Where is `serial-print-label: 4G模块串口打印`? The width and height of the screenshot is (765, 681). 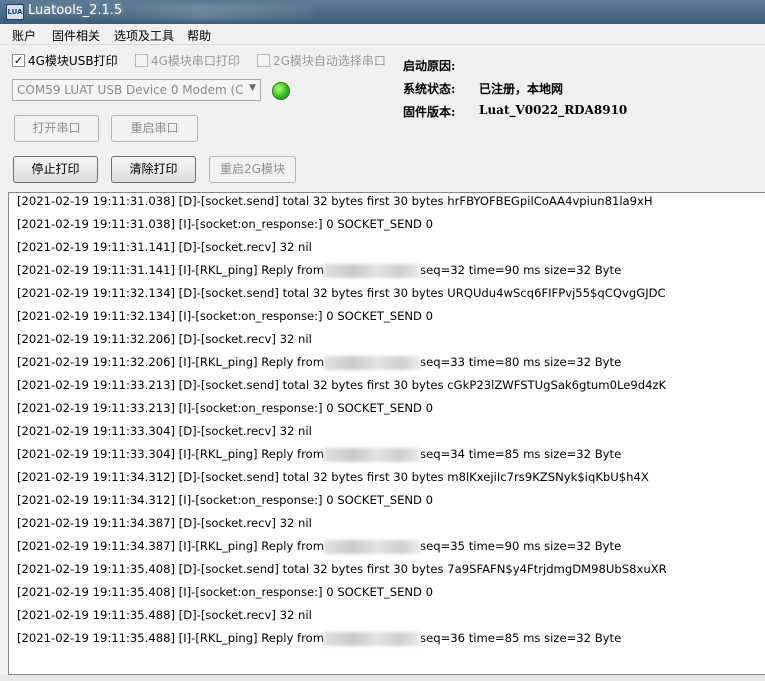
serial-print-label: 4G模块串口打印 is located at coordinates (195, 60).